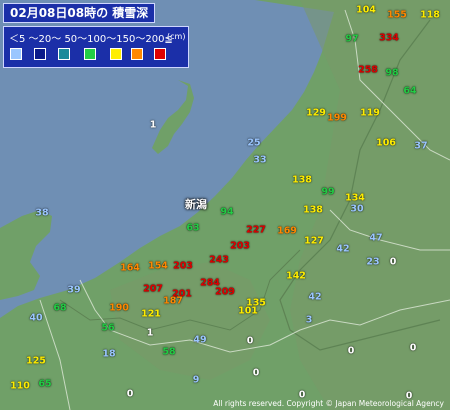 The width and height of the screenshot is (450, 410). What do you see at coordinates (109, 354) in the screenshot?
I see `station-snow-depth: 18` at bounding box center [109, 354].